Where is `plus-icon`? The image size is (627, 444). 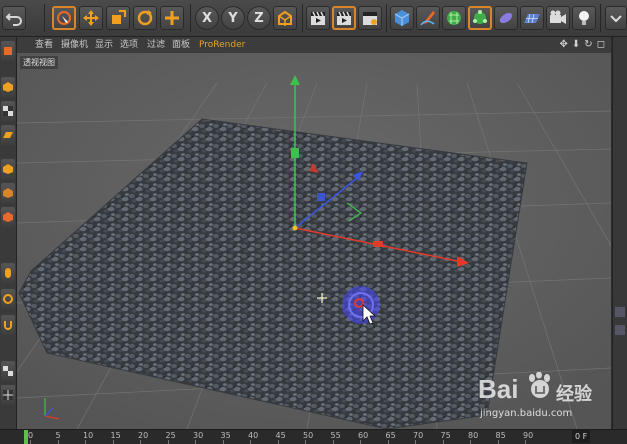
plus-icon is located at coordinates (172, 18).